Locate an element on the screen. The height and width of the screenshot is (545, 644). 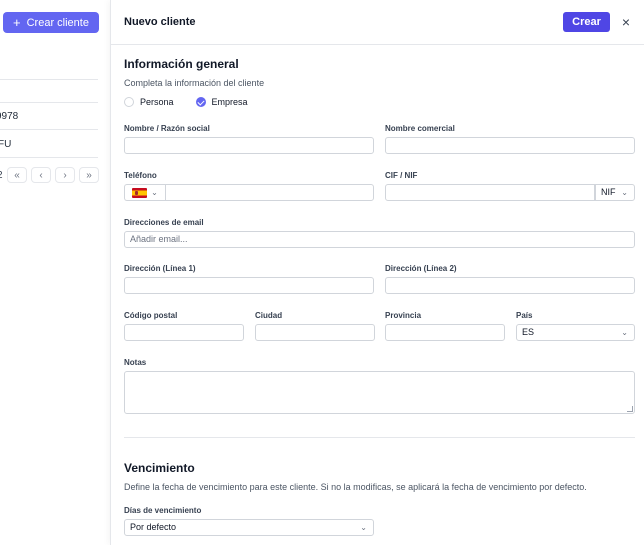
due-days-label: Días de vencimiento is located at coordinates (163, 510).